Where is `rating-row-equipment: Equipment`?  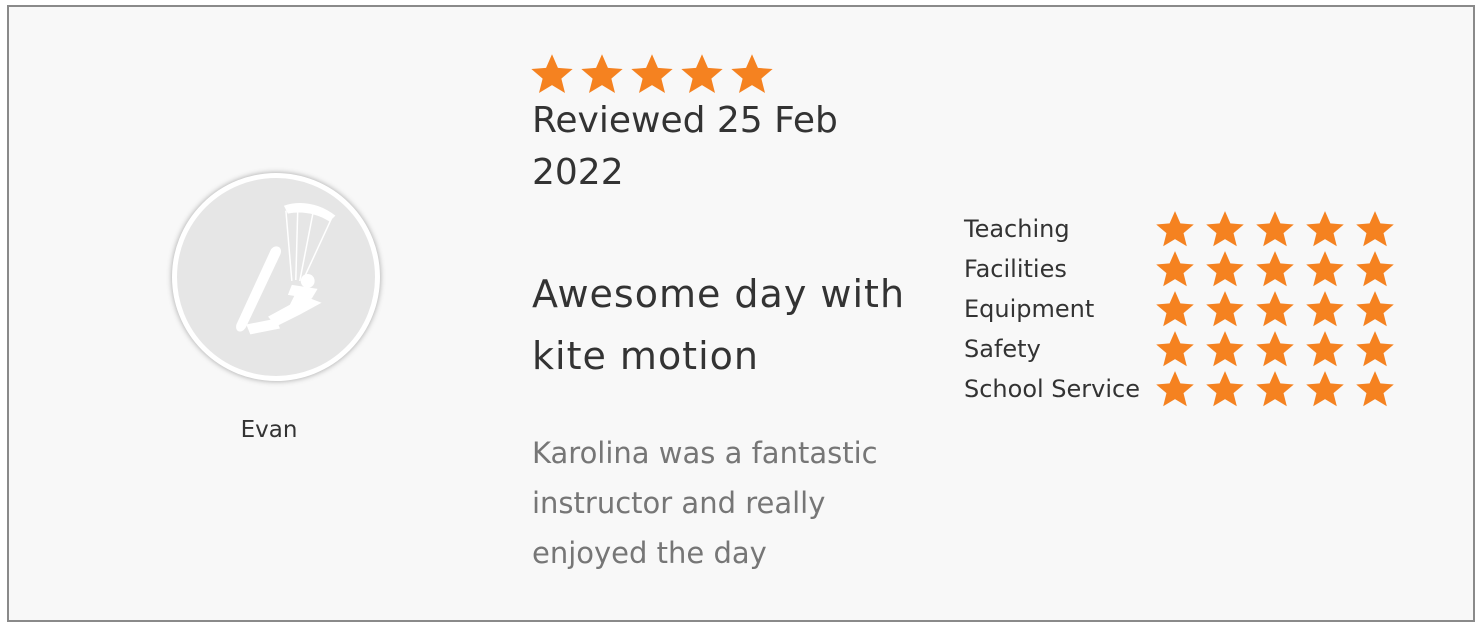 rating-row-equipment: Equipment is located at coordinates (1180, 309).